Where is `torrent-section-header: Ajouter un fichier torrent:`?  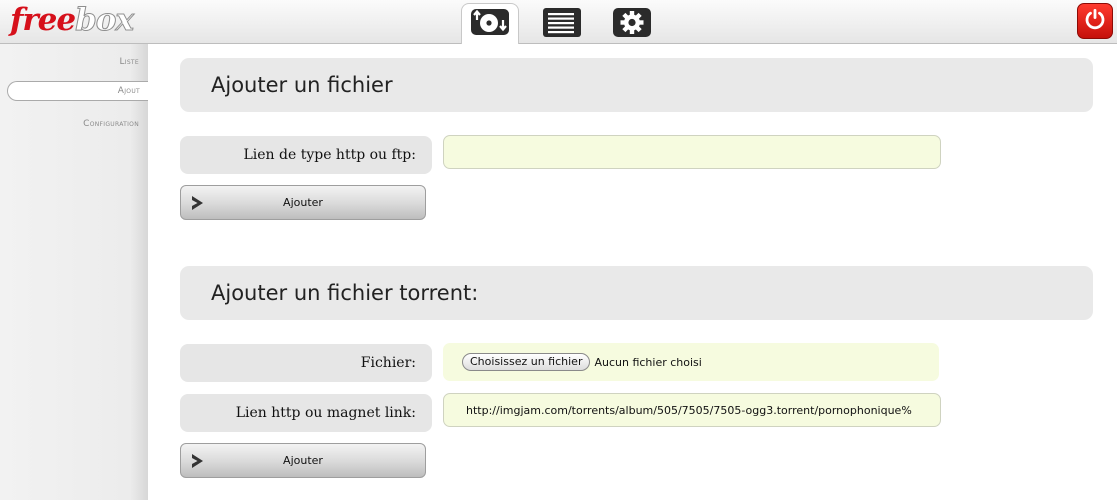
torrent-section-header: Ajouter un fichier torrent: is located at coordinates (636, 293).